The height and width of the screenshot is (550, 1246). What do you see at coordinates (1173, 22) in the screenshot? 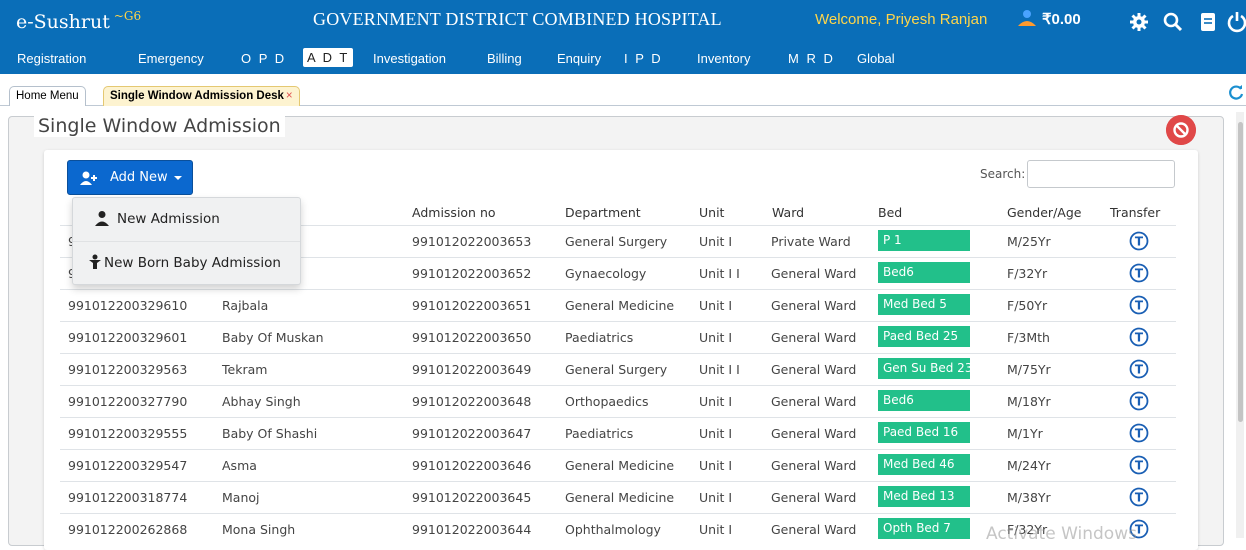
I see `search-icon` at bounding box center [1173, 22].